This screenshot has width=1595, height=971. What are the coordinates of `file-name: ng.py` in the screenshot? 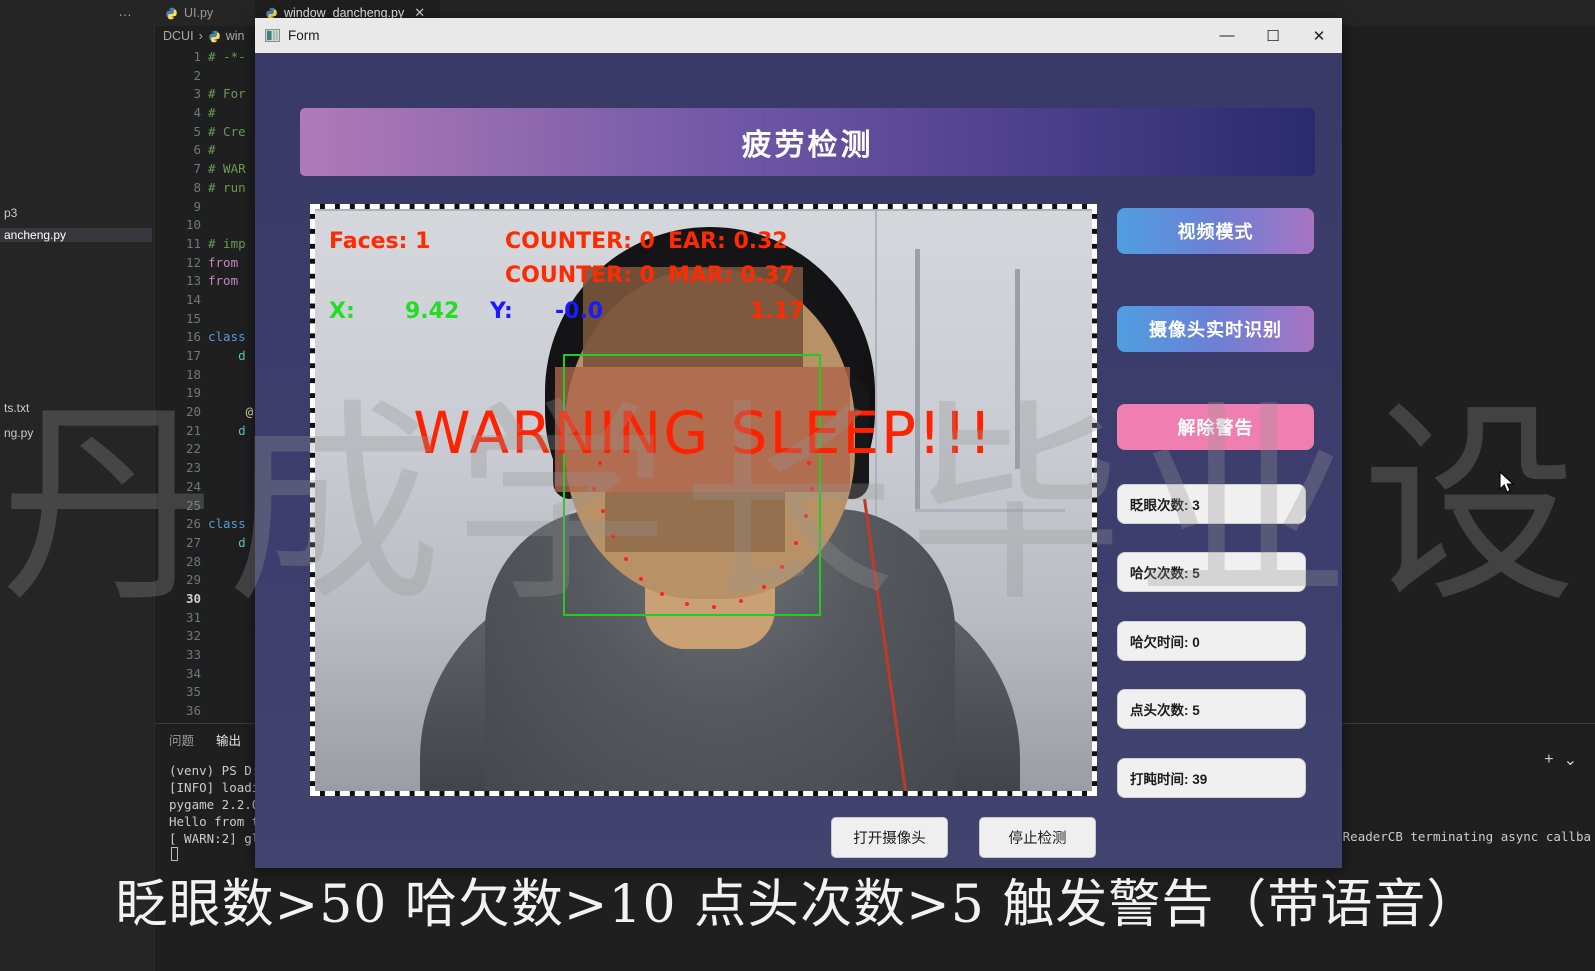 It's located at (19, 433).